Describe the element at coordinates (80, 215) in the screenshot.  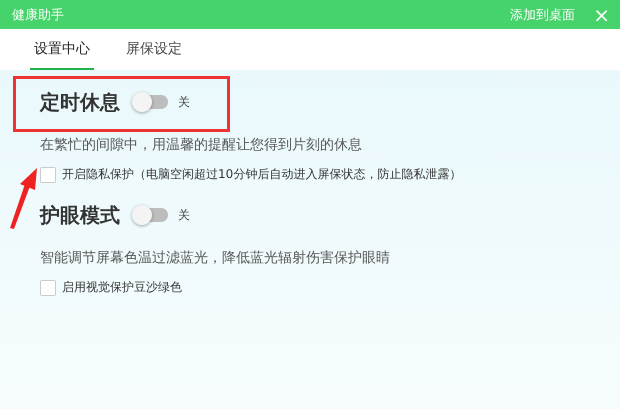
I see `section-title: 护眼模式` at that location.